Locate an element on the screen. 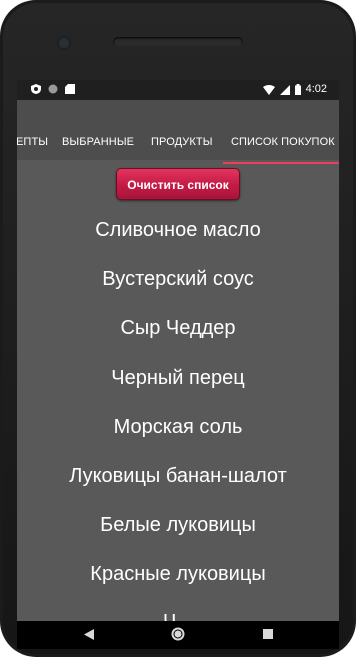 This screenshot has width=356, height=657. tab-products: ПРОДУКТЫ is located at coordinates (182, 148).